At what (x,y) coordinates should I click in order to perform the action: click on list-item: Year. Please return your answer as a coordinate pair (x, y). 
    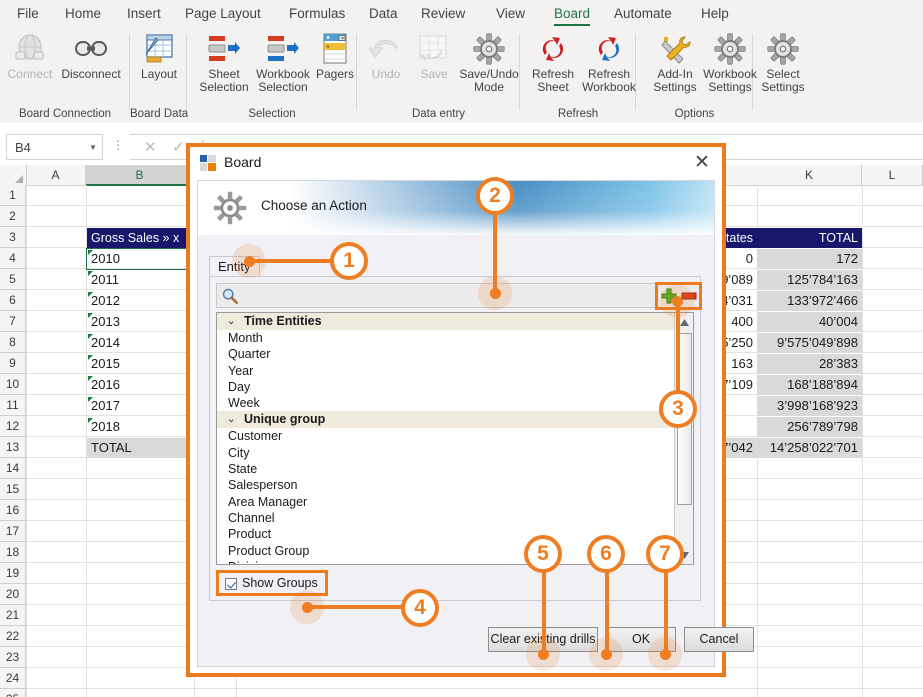
    Looking at the image, I should click on (445, 371).